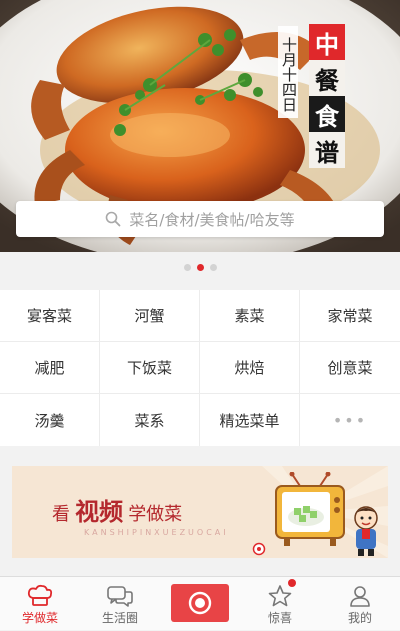 The image size is (400, 631). I want to click on category-rice-dishes: 下饭菜, so click(150, 368).